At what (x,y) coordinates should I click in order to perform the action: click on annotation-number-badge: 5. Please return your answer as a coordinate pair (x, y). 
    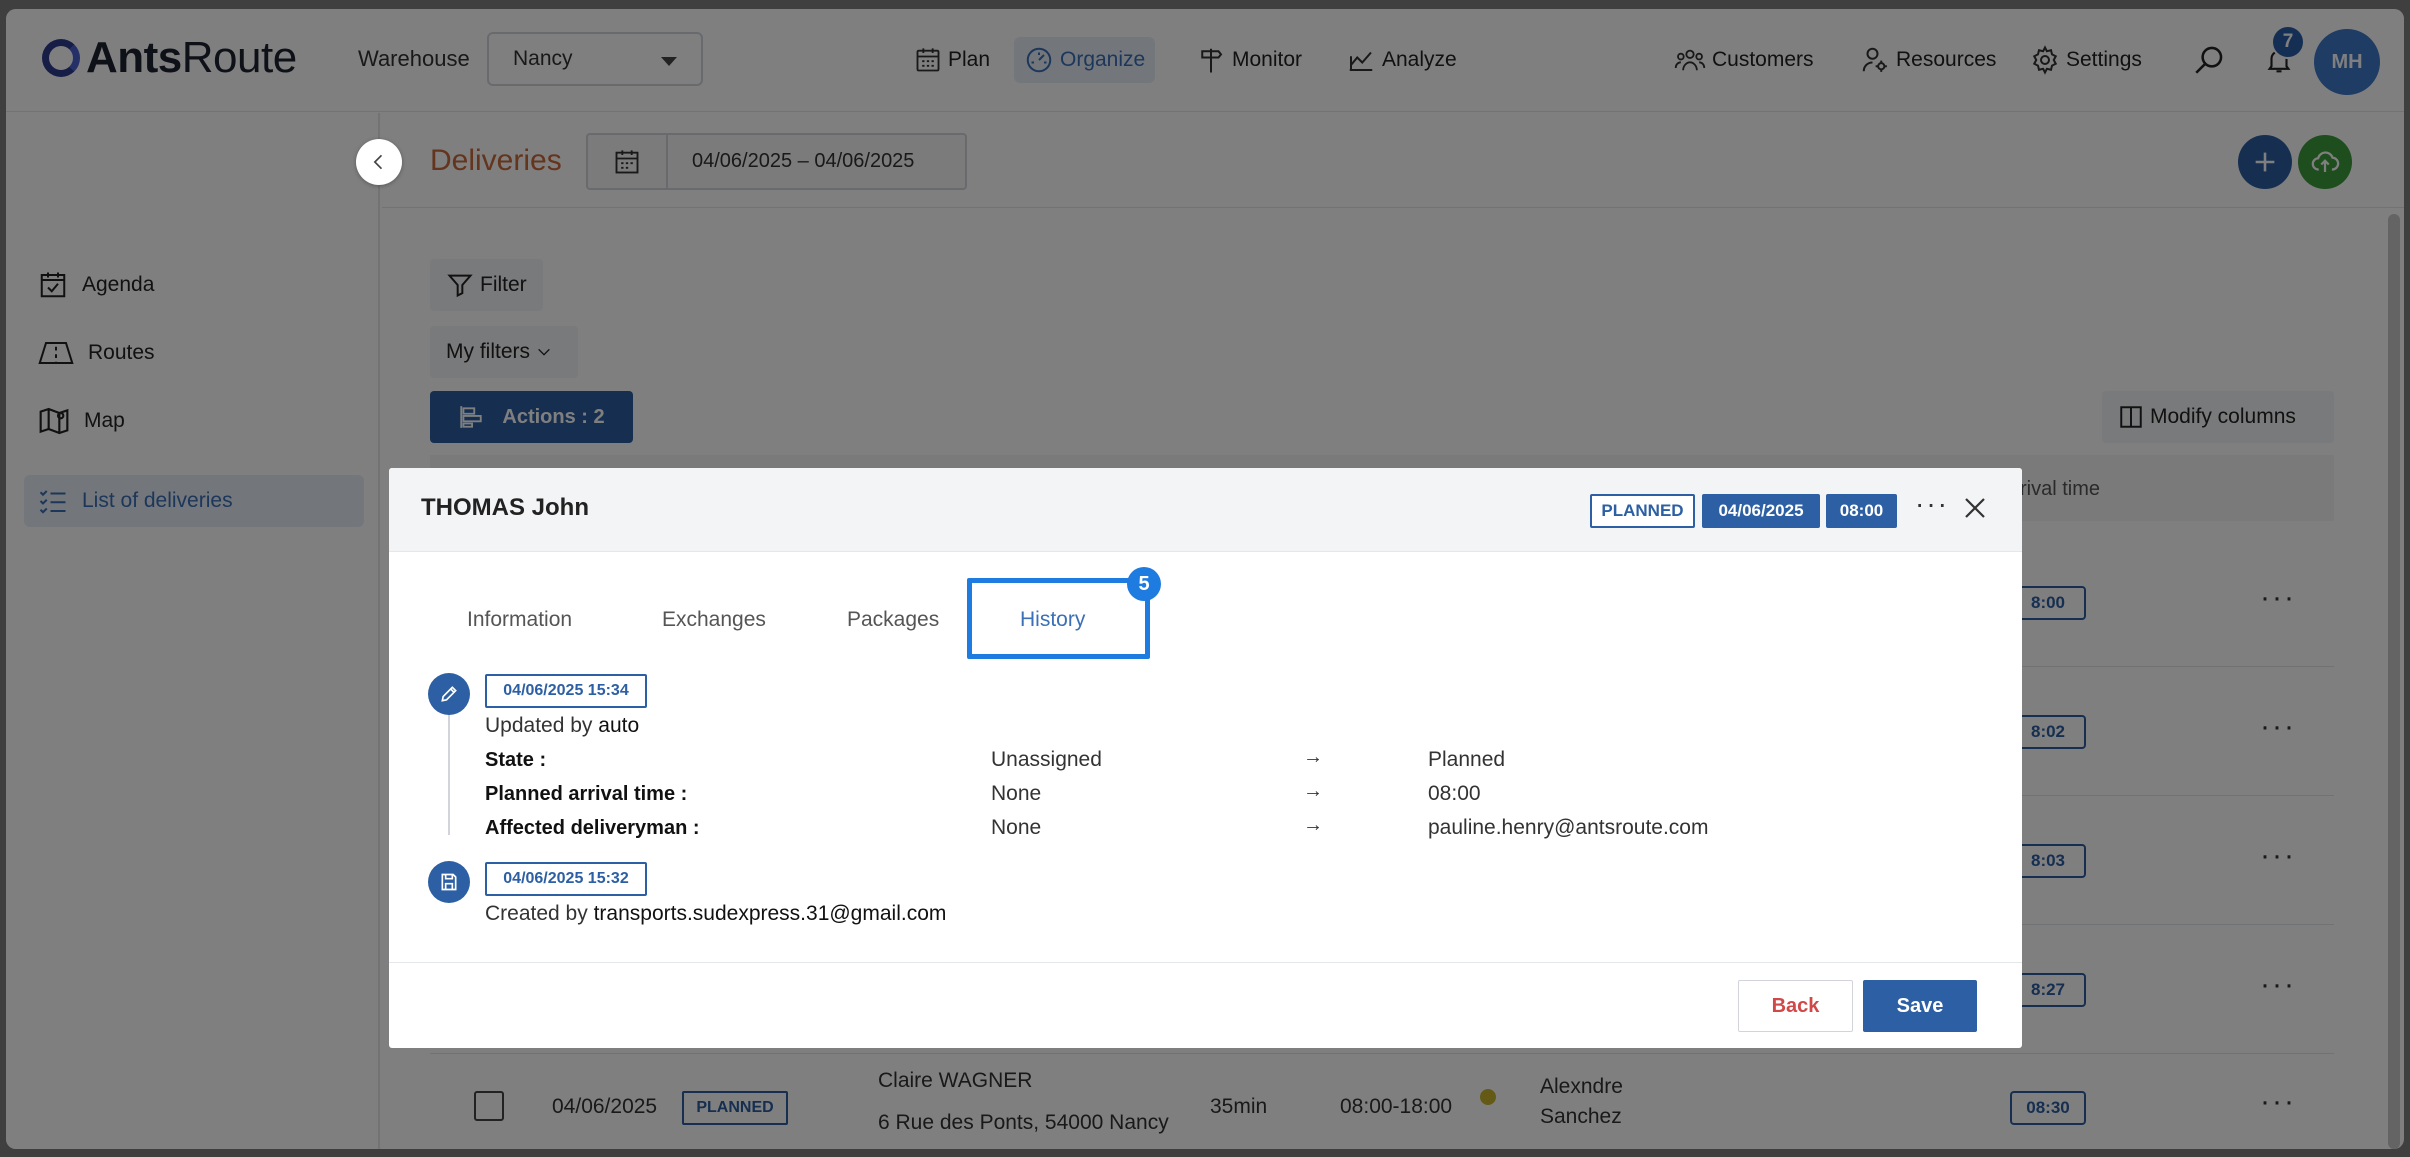
    Looking at the image, I should click on (1144, 584).